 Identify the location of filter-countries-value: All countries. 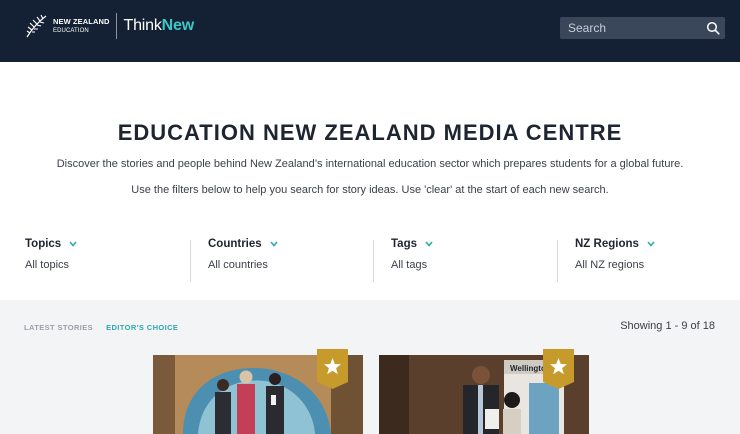
(238, 265).